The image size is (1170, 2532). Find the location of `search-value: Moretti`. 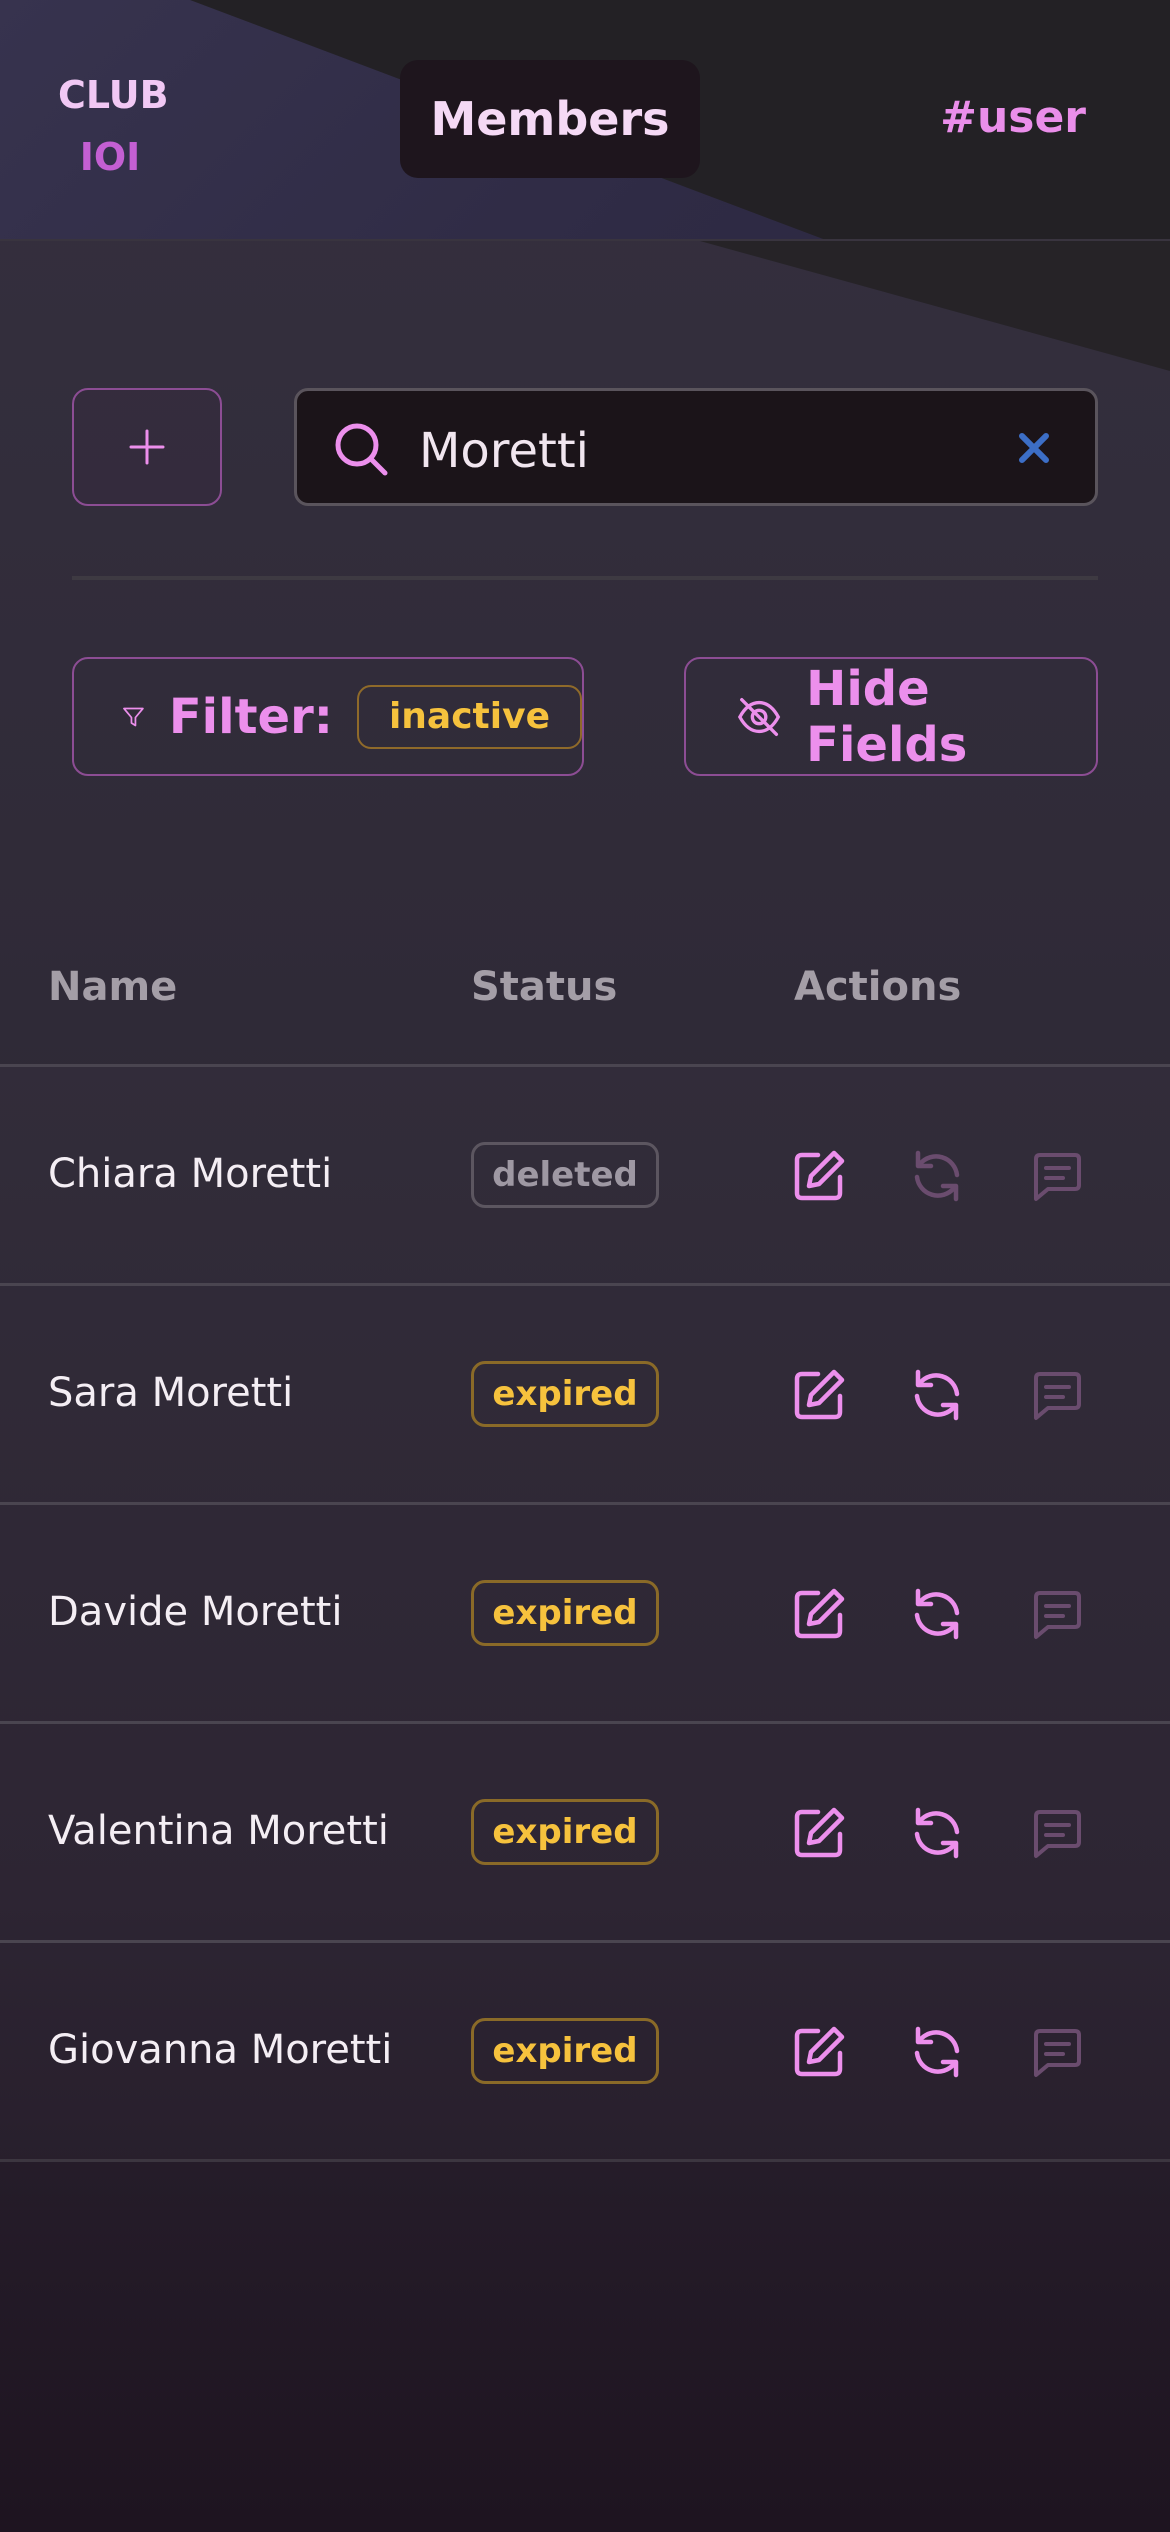

search-value: Moretti is located at coordinates (504, 451).